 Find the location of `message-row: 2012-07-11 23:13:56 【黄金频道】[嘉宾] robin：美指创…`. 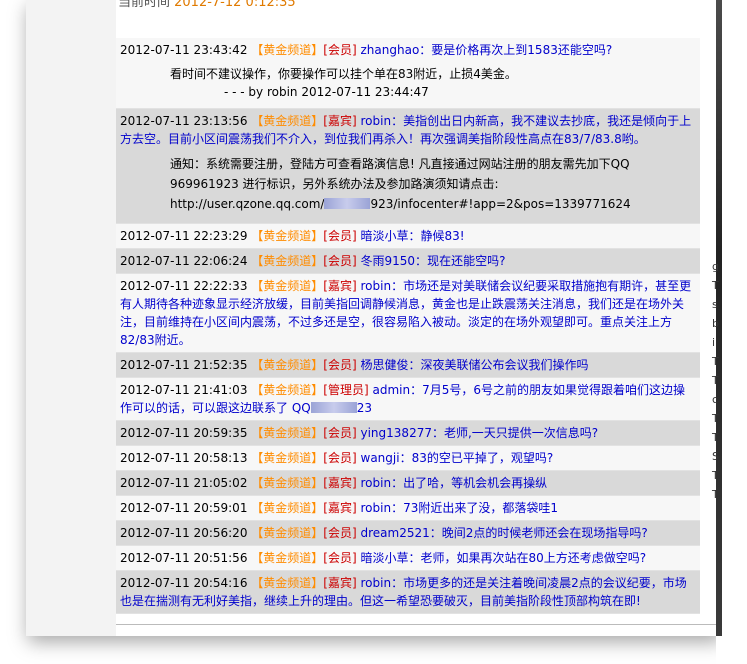

message-row: 2012-07-11 23:13:56 【黄金频道】[嘉宾] robin：美指创… is located at coordinates (408, 166).